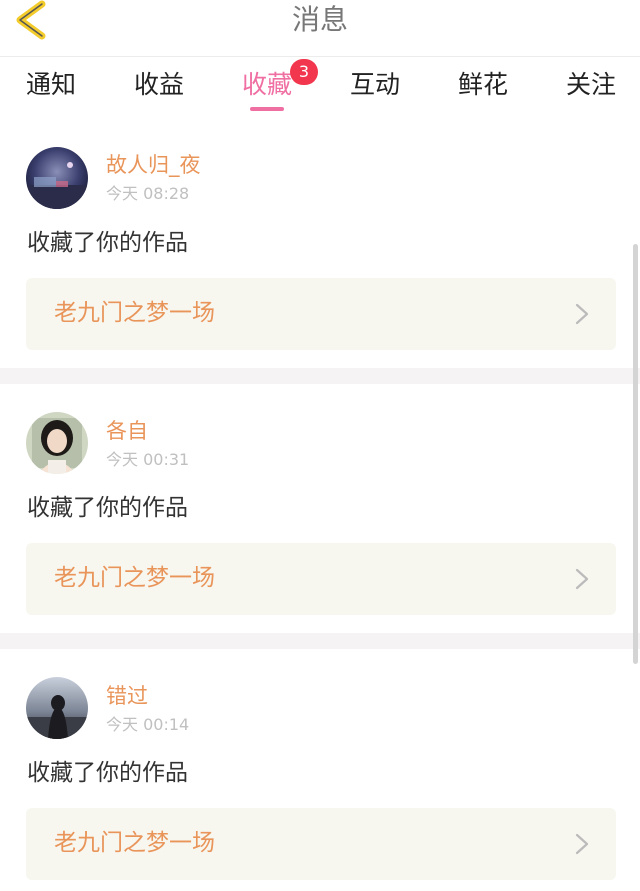  What do you see at coordinates (320, 88) in the screenshot?
I see `message-tabs: 通知 收益 收藏 3 互动 鲜花 关注` at bounding box center [320, 88].